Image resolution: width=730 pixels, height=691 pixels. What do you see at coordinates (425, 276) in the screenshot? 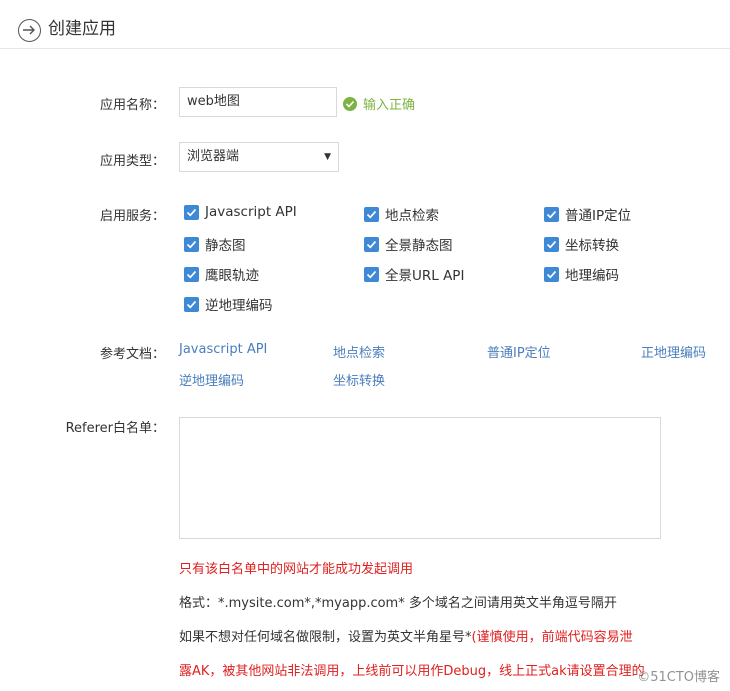
I see `service-label: 全景URL API` at bounding box center [425, 276].